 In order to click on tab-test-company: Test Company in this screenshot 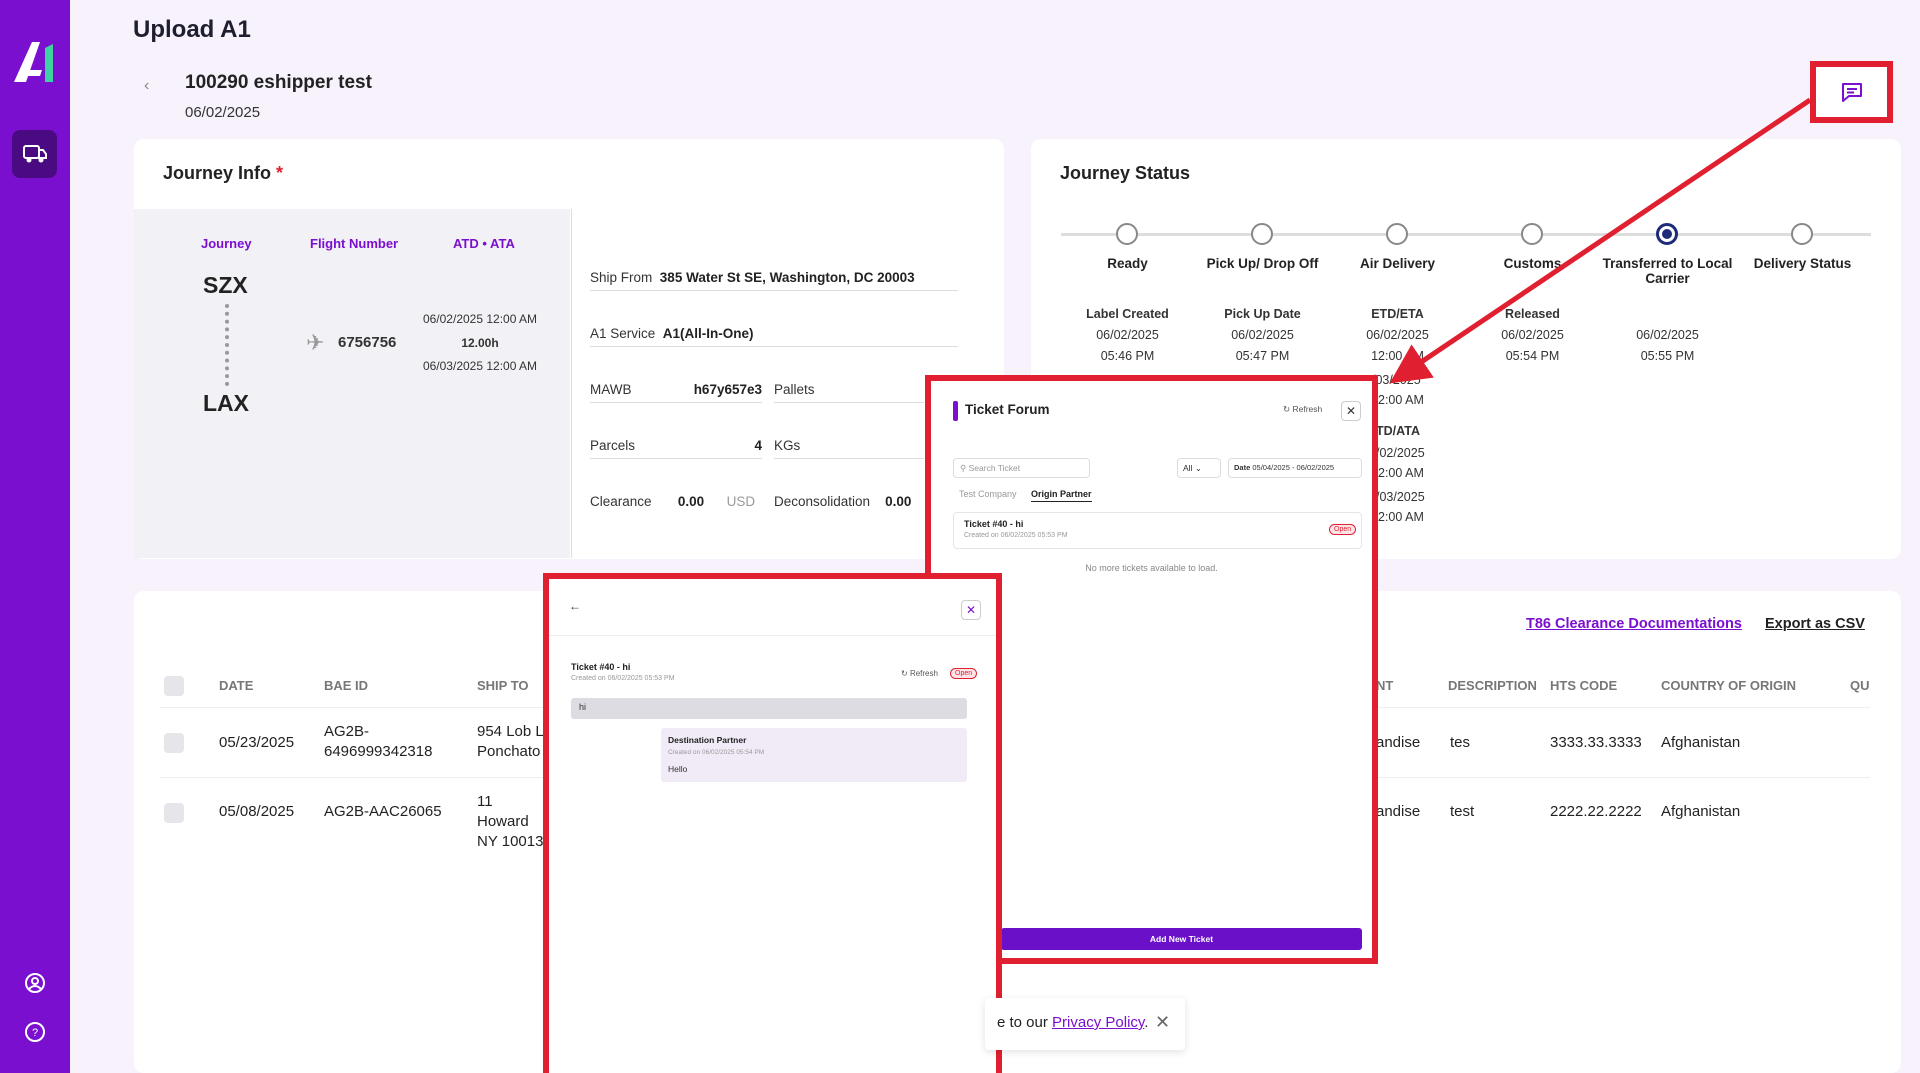, I will do `click(988, 494)`.